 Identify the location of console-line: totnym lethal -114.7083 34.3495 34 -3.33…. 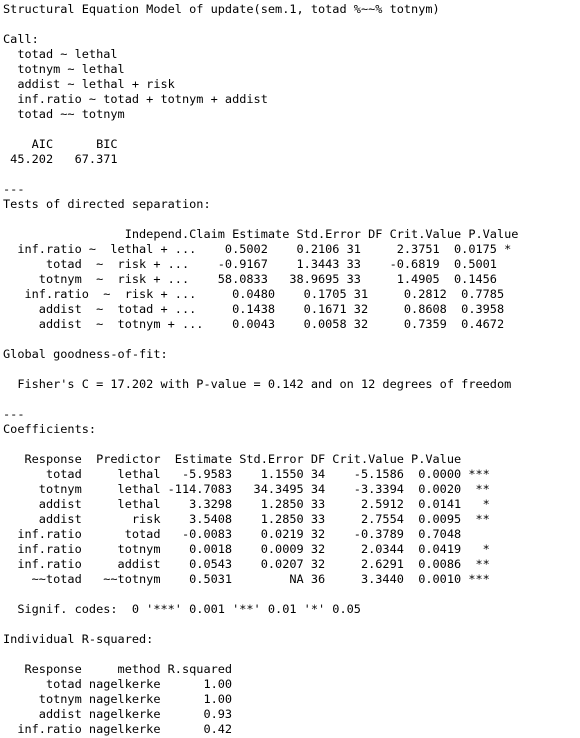
(246, 489).